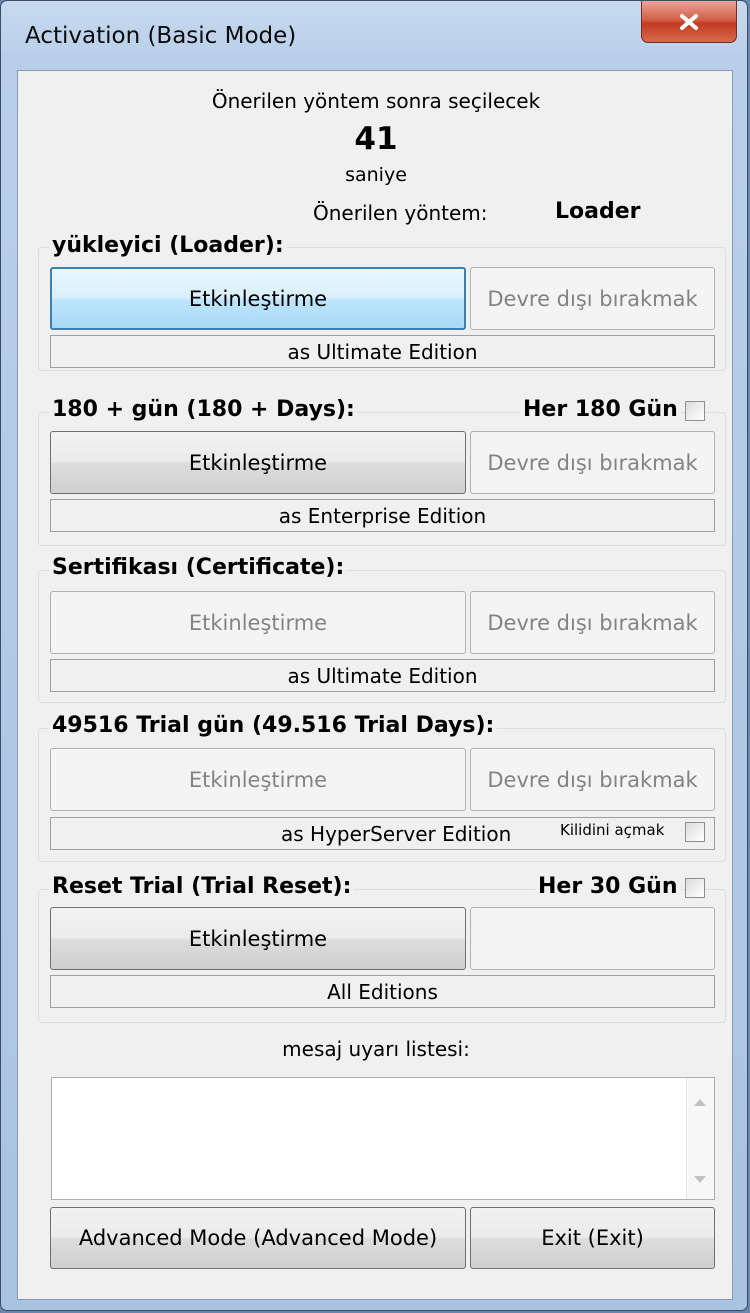  I want to click on loader-deactivate-button: Devre dışı bırakmak, so click(592, 298).